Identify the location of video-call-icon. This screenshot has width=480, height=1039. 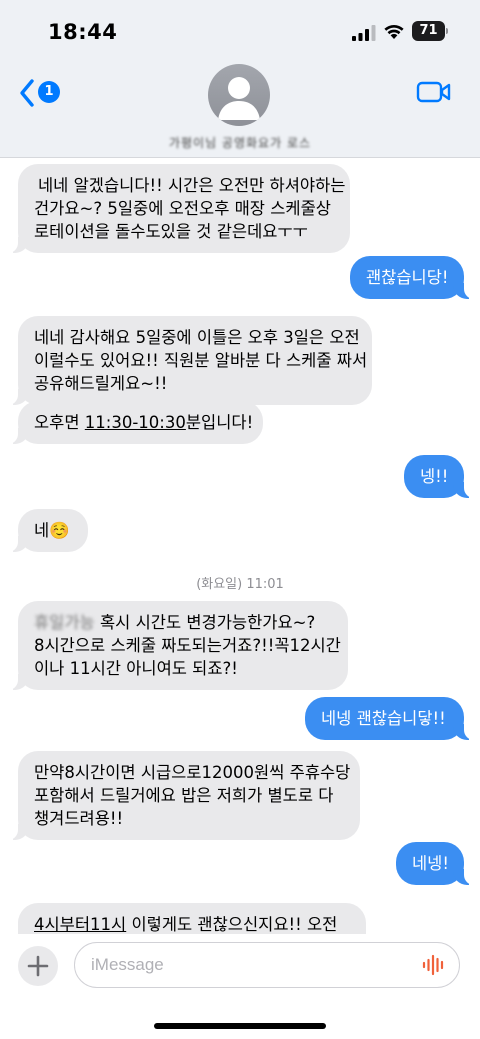
(434, 92).